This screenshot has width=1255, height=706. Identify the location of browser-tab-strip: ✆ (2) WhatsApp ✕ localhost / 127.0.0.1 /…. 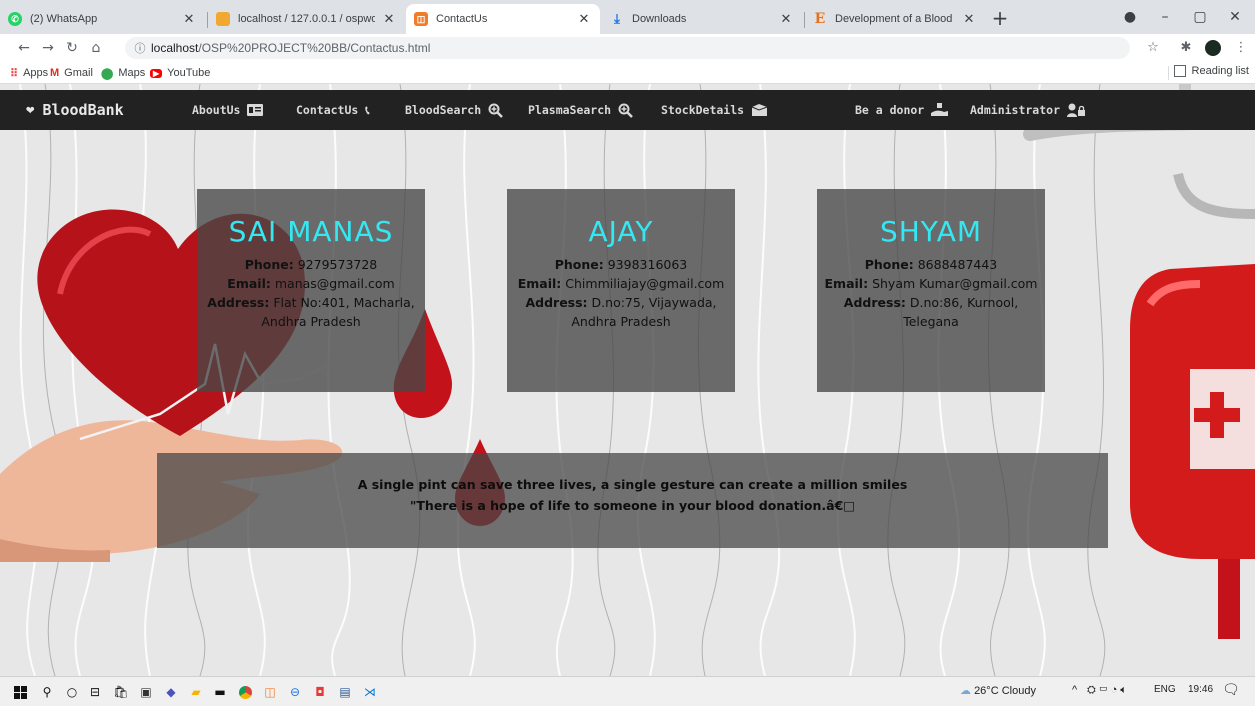
(627, 17).